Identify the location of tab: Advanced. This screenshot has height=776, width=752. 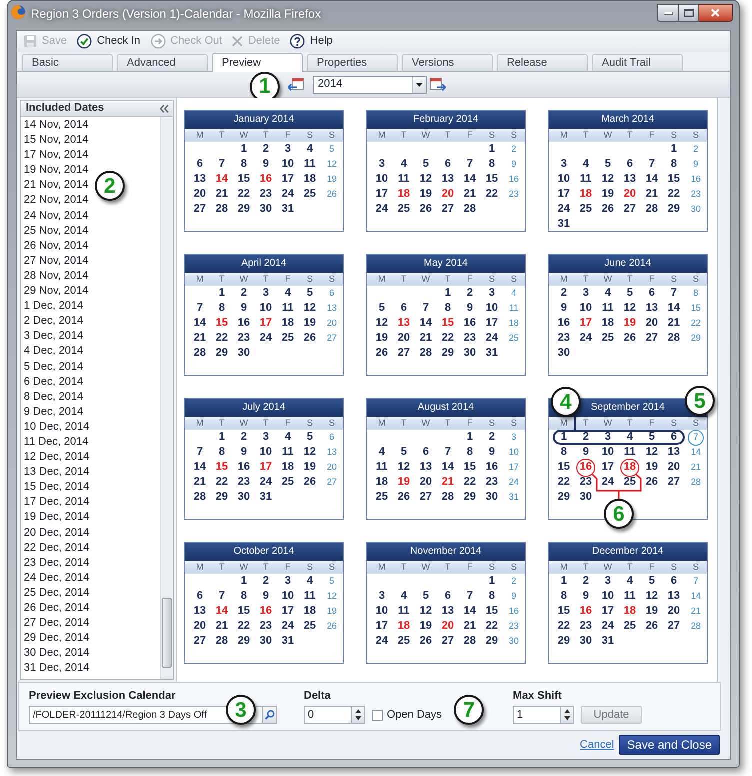
(162, 62).